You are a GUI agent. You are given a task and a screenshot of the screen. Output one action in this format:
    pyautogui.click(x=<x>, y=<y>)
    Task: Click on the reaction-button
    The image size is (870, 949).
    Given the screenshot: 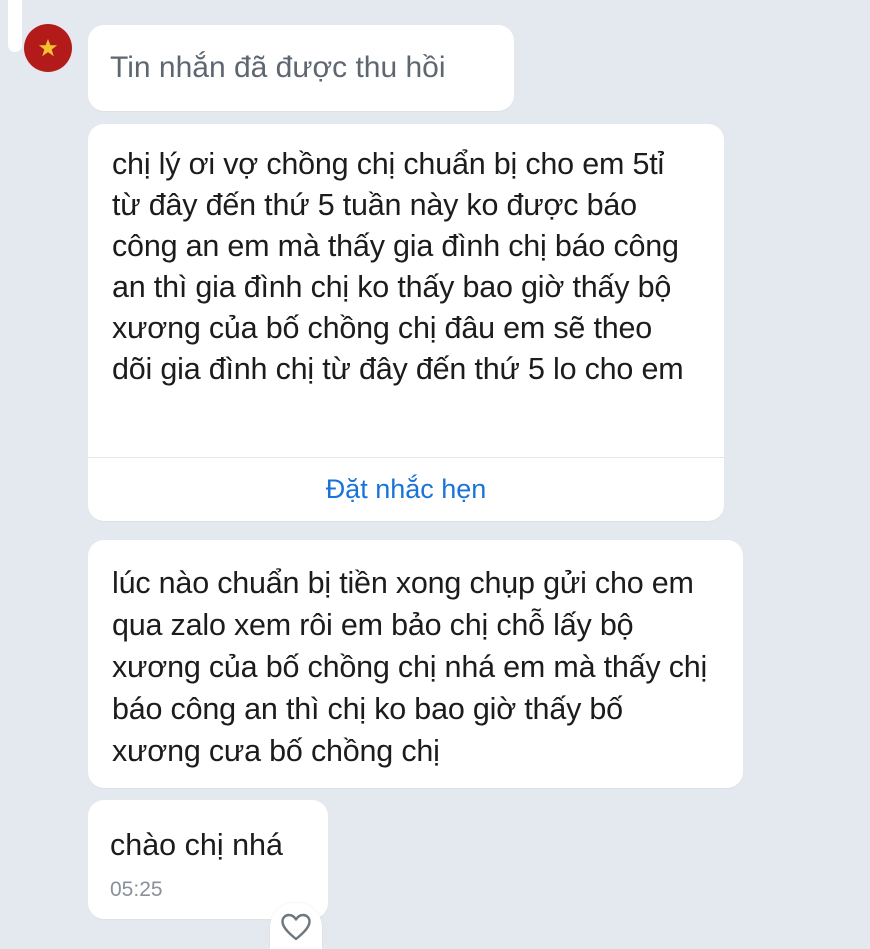 What is the action you would take?
    pyautogui.click(x=296, y=926)
    